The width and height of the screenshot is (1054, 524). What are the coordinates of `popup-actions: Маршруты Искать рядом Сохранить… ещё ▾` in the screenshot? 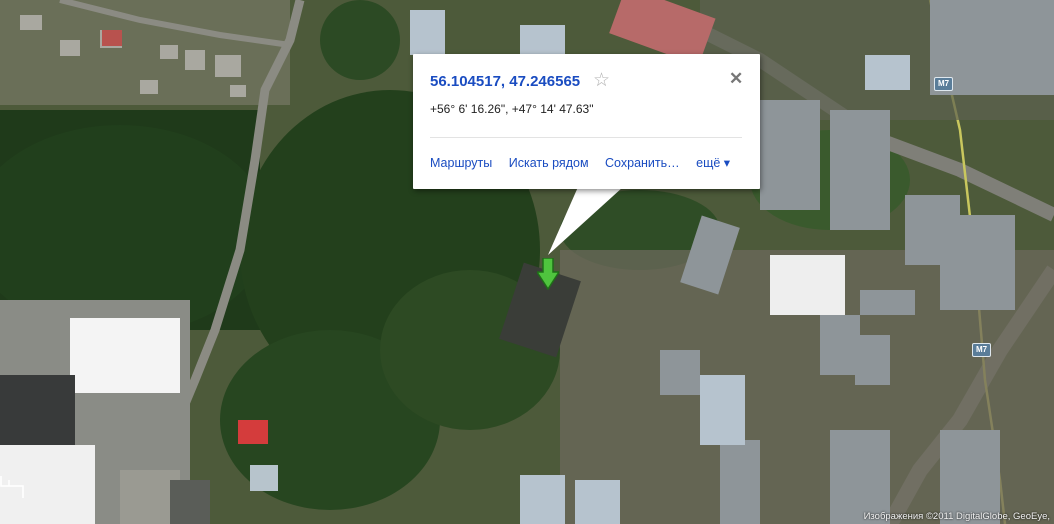 It's located at (586, 162).